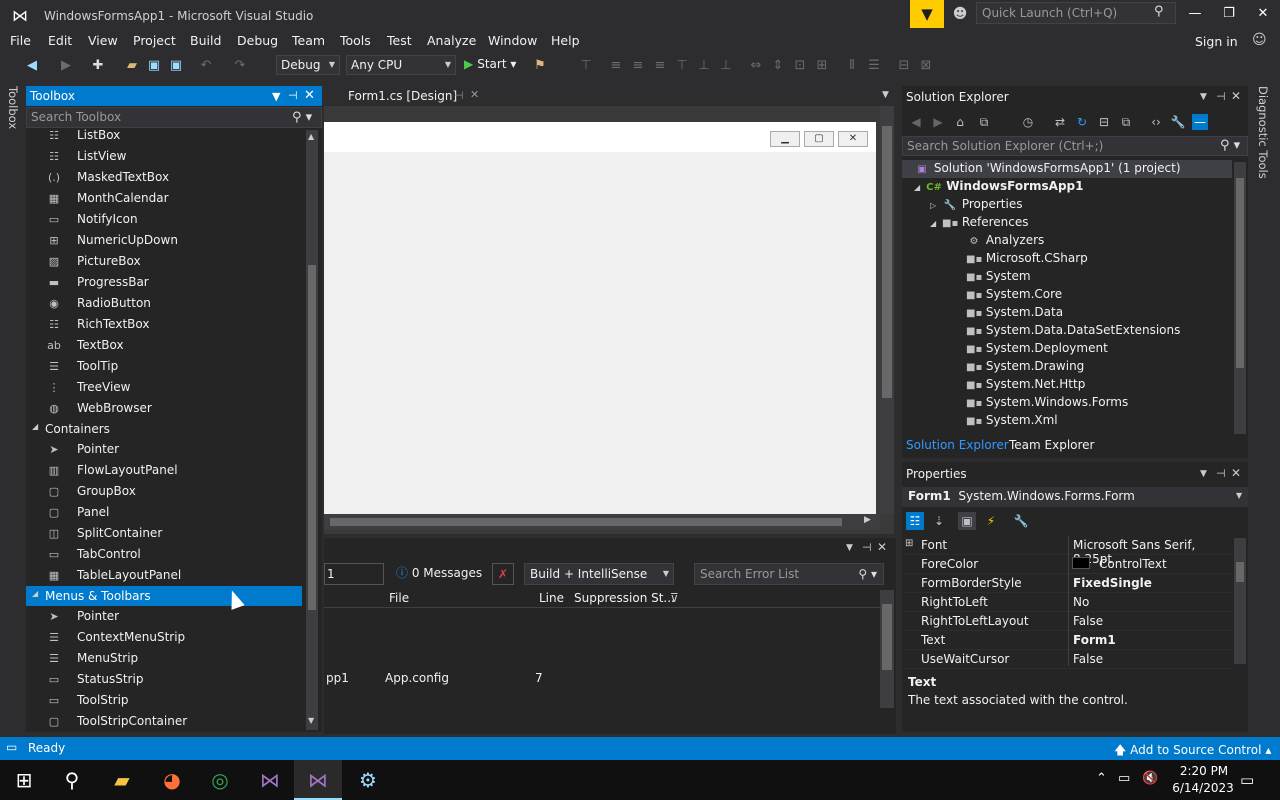 Image resolution: width=1280 pixels, height=800 pixels. Describe the element at coordinates (967, 521) in the screenshot. I see `properties-view-icon: ▣` at that location.